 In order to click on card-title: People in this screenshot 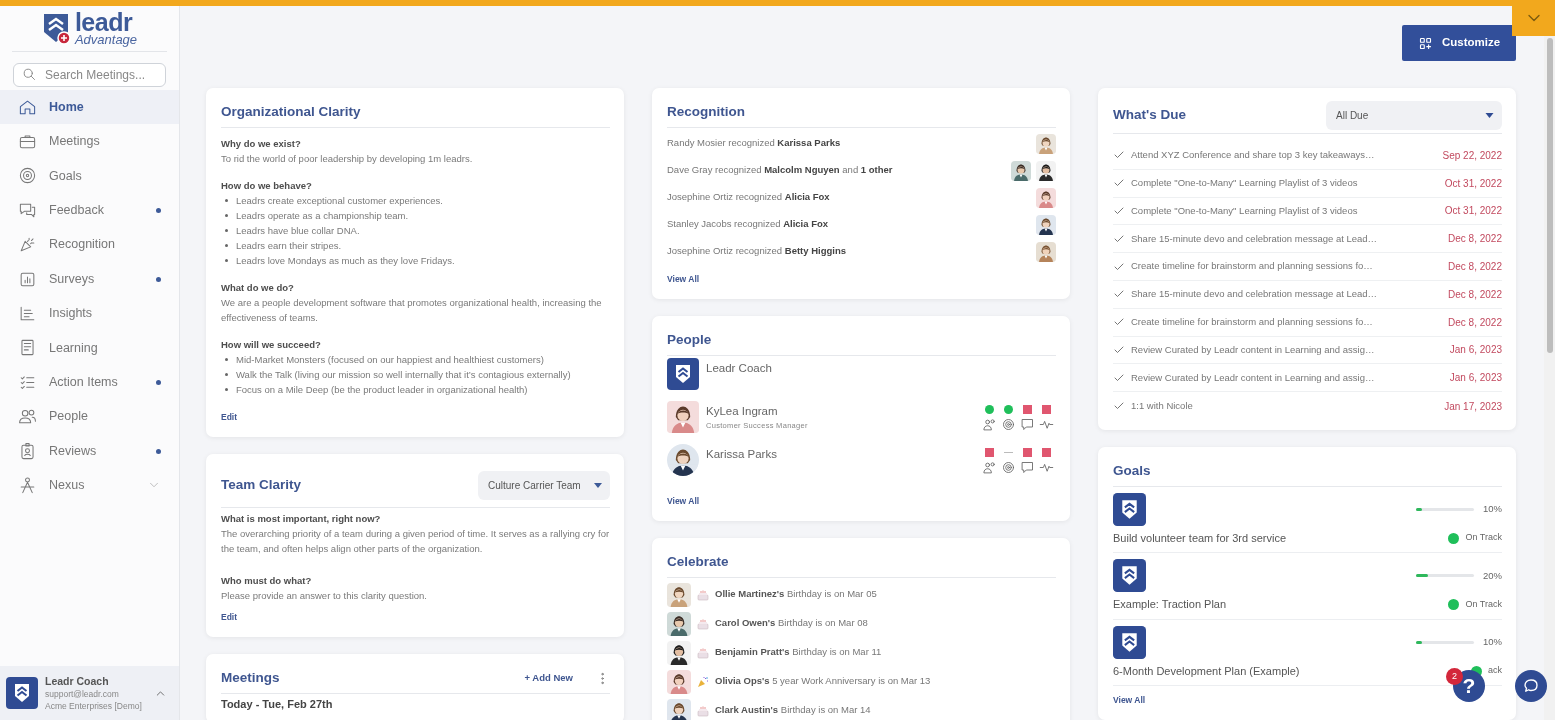, I will do `click(689, 340)`.